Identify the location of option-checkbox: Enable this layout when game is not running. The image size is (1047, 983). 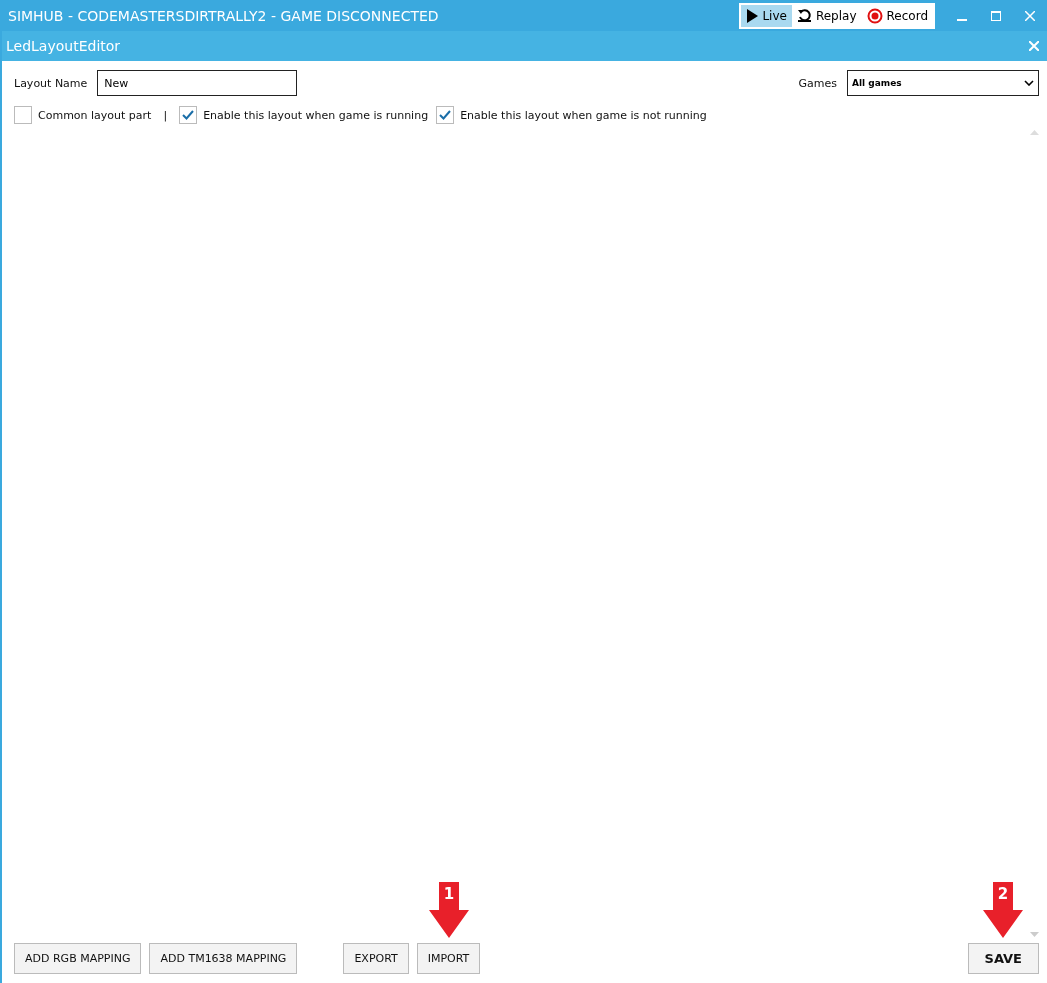
(571, 115).